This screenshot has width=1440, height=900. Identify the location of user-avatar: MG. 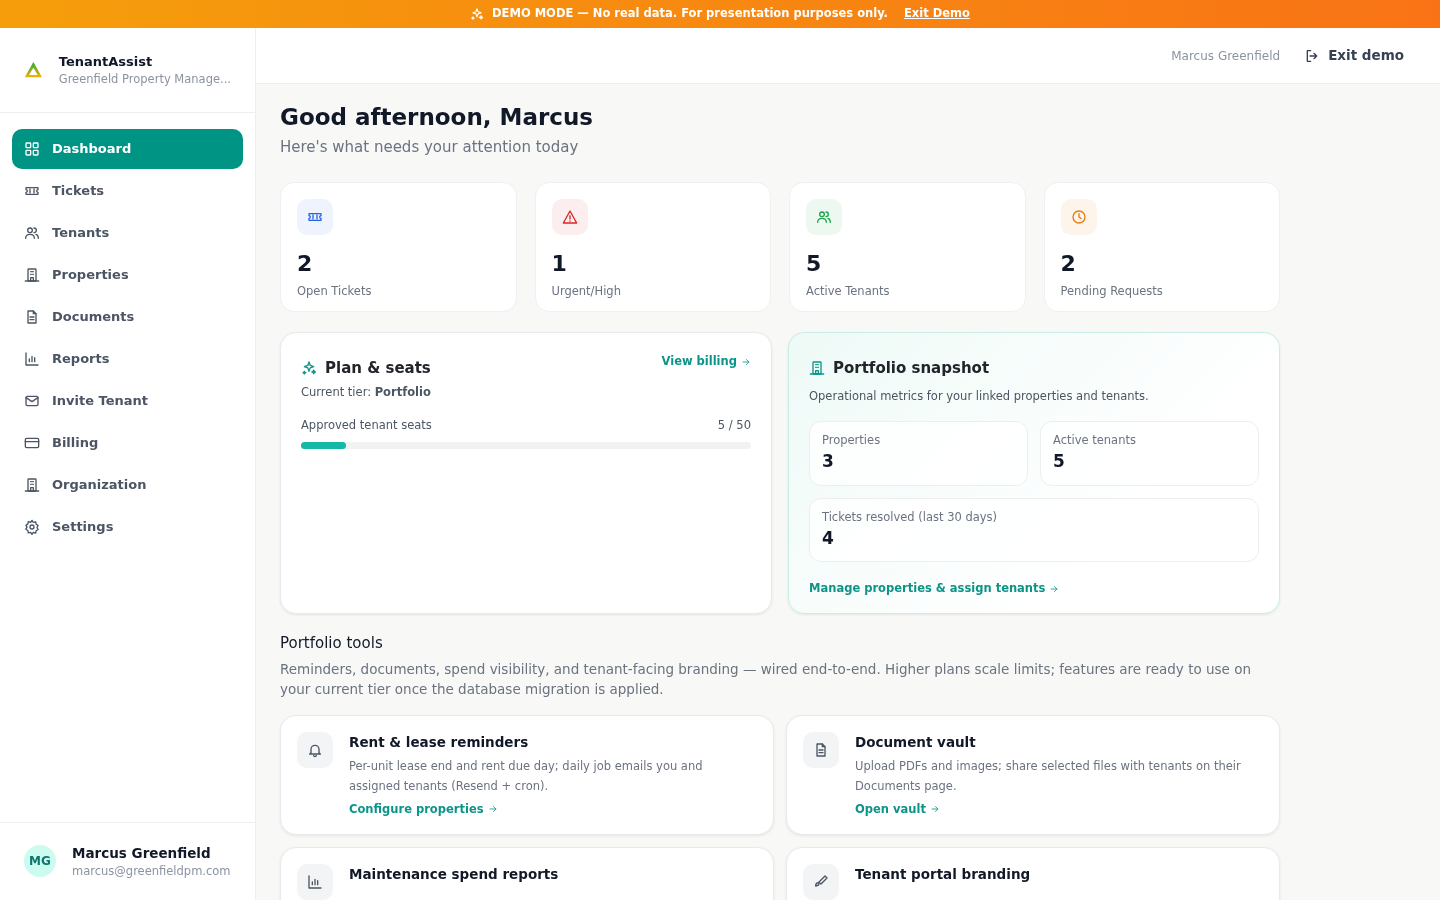
(40, 861).